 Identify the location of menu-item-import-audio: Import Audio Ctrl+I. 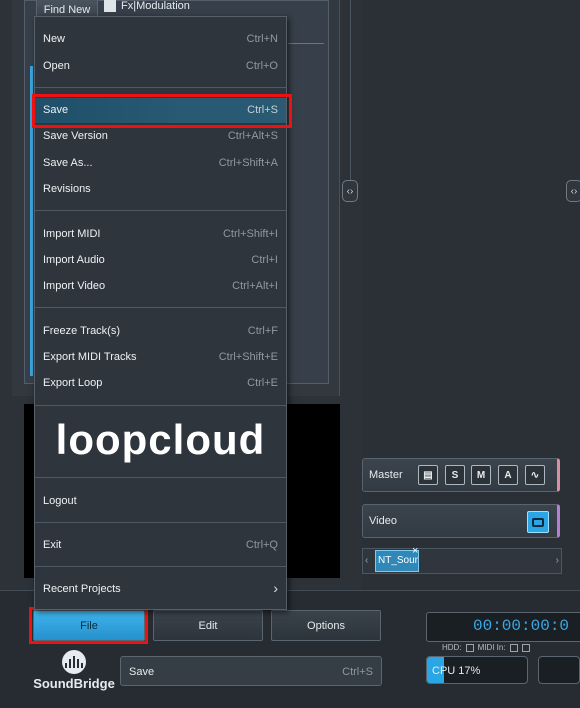
(160, 260).